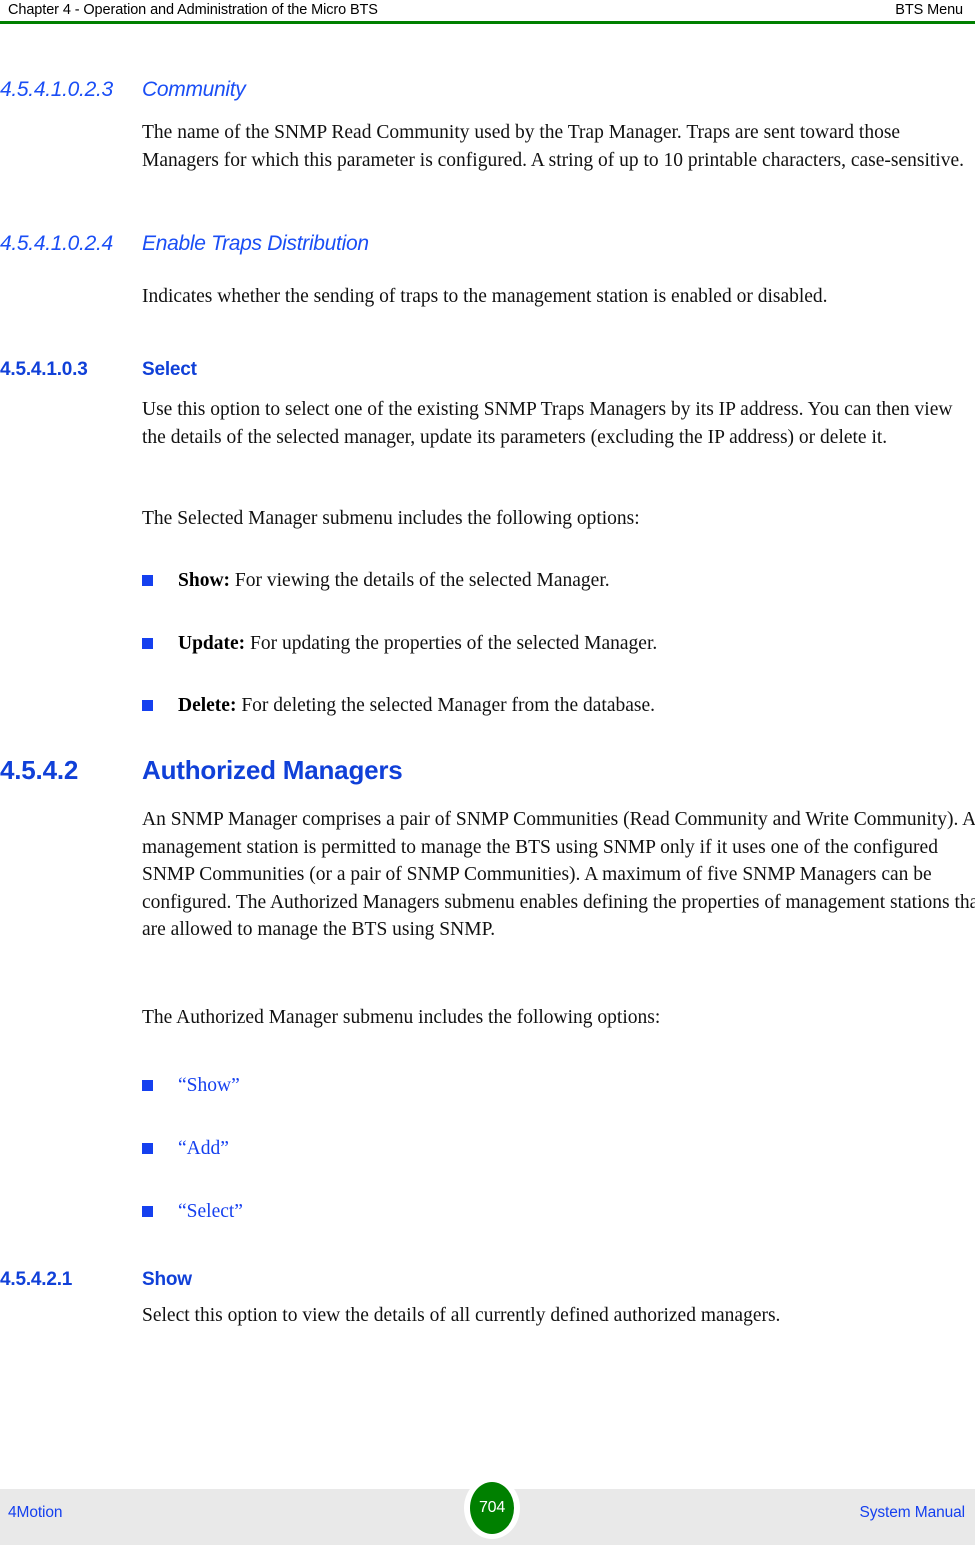 The image size is (975, 1545). I want to click on list-item: “Show”, so click(558, 1086).